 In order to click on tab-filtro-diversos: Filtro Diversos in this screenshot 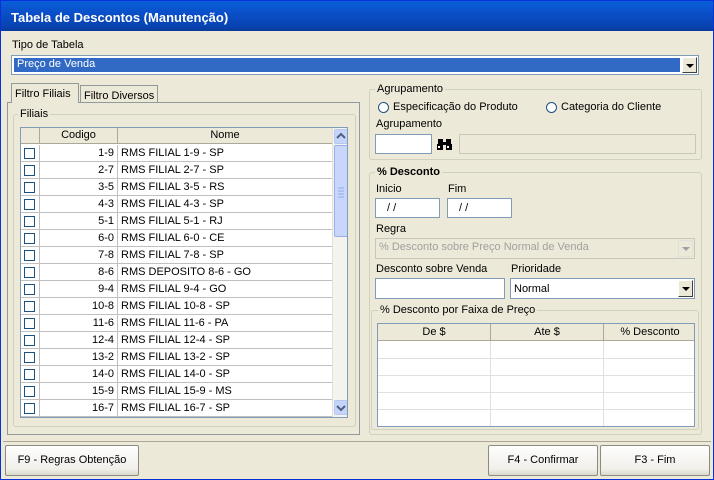, I will do `click(119, 94)`.